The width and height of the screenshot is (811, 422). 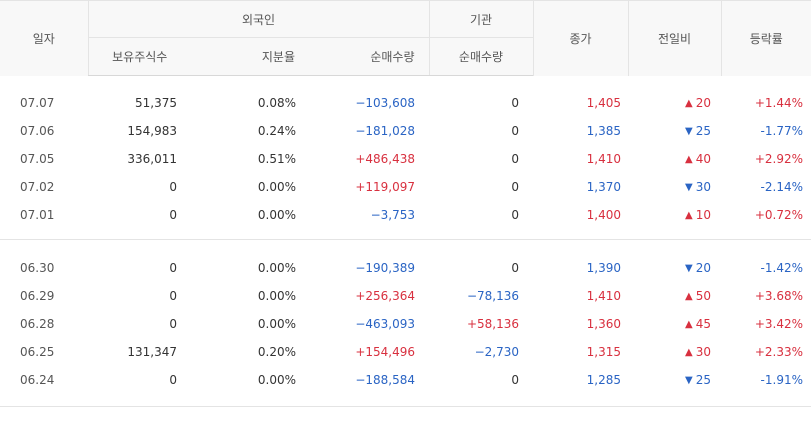 I want to click on diff-value: 30, so click(x=703, y=187).